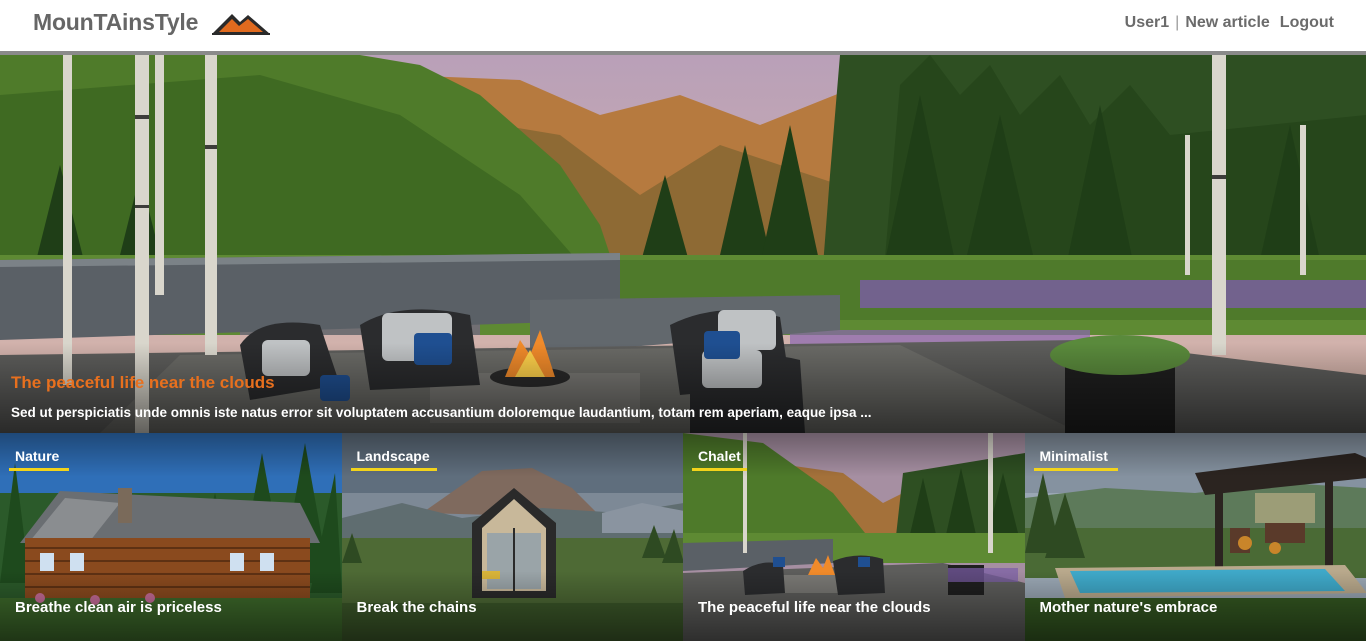  What do you see at coordinates (393, 456) in the screenshot?
I see `article-card-category: Landscape` at bounding box center [393, 456].